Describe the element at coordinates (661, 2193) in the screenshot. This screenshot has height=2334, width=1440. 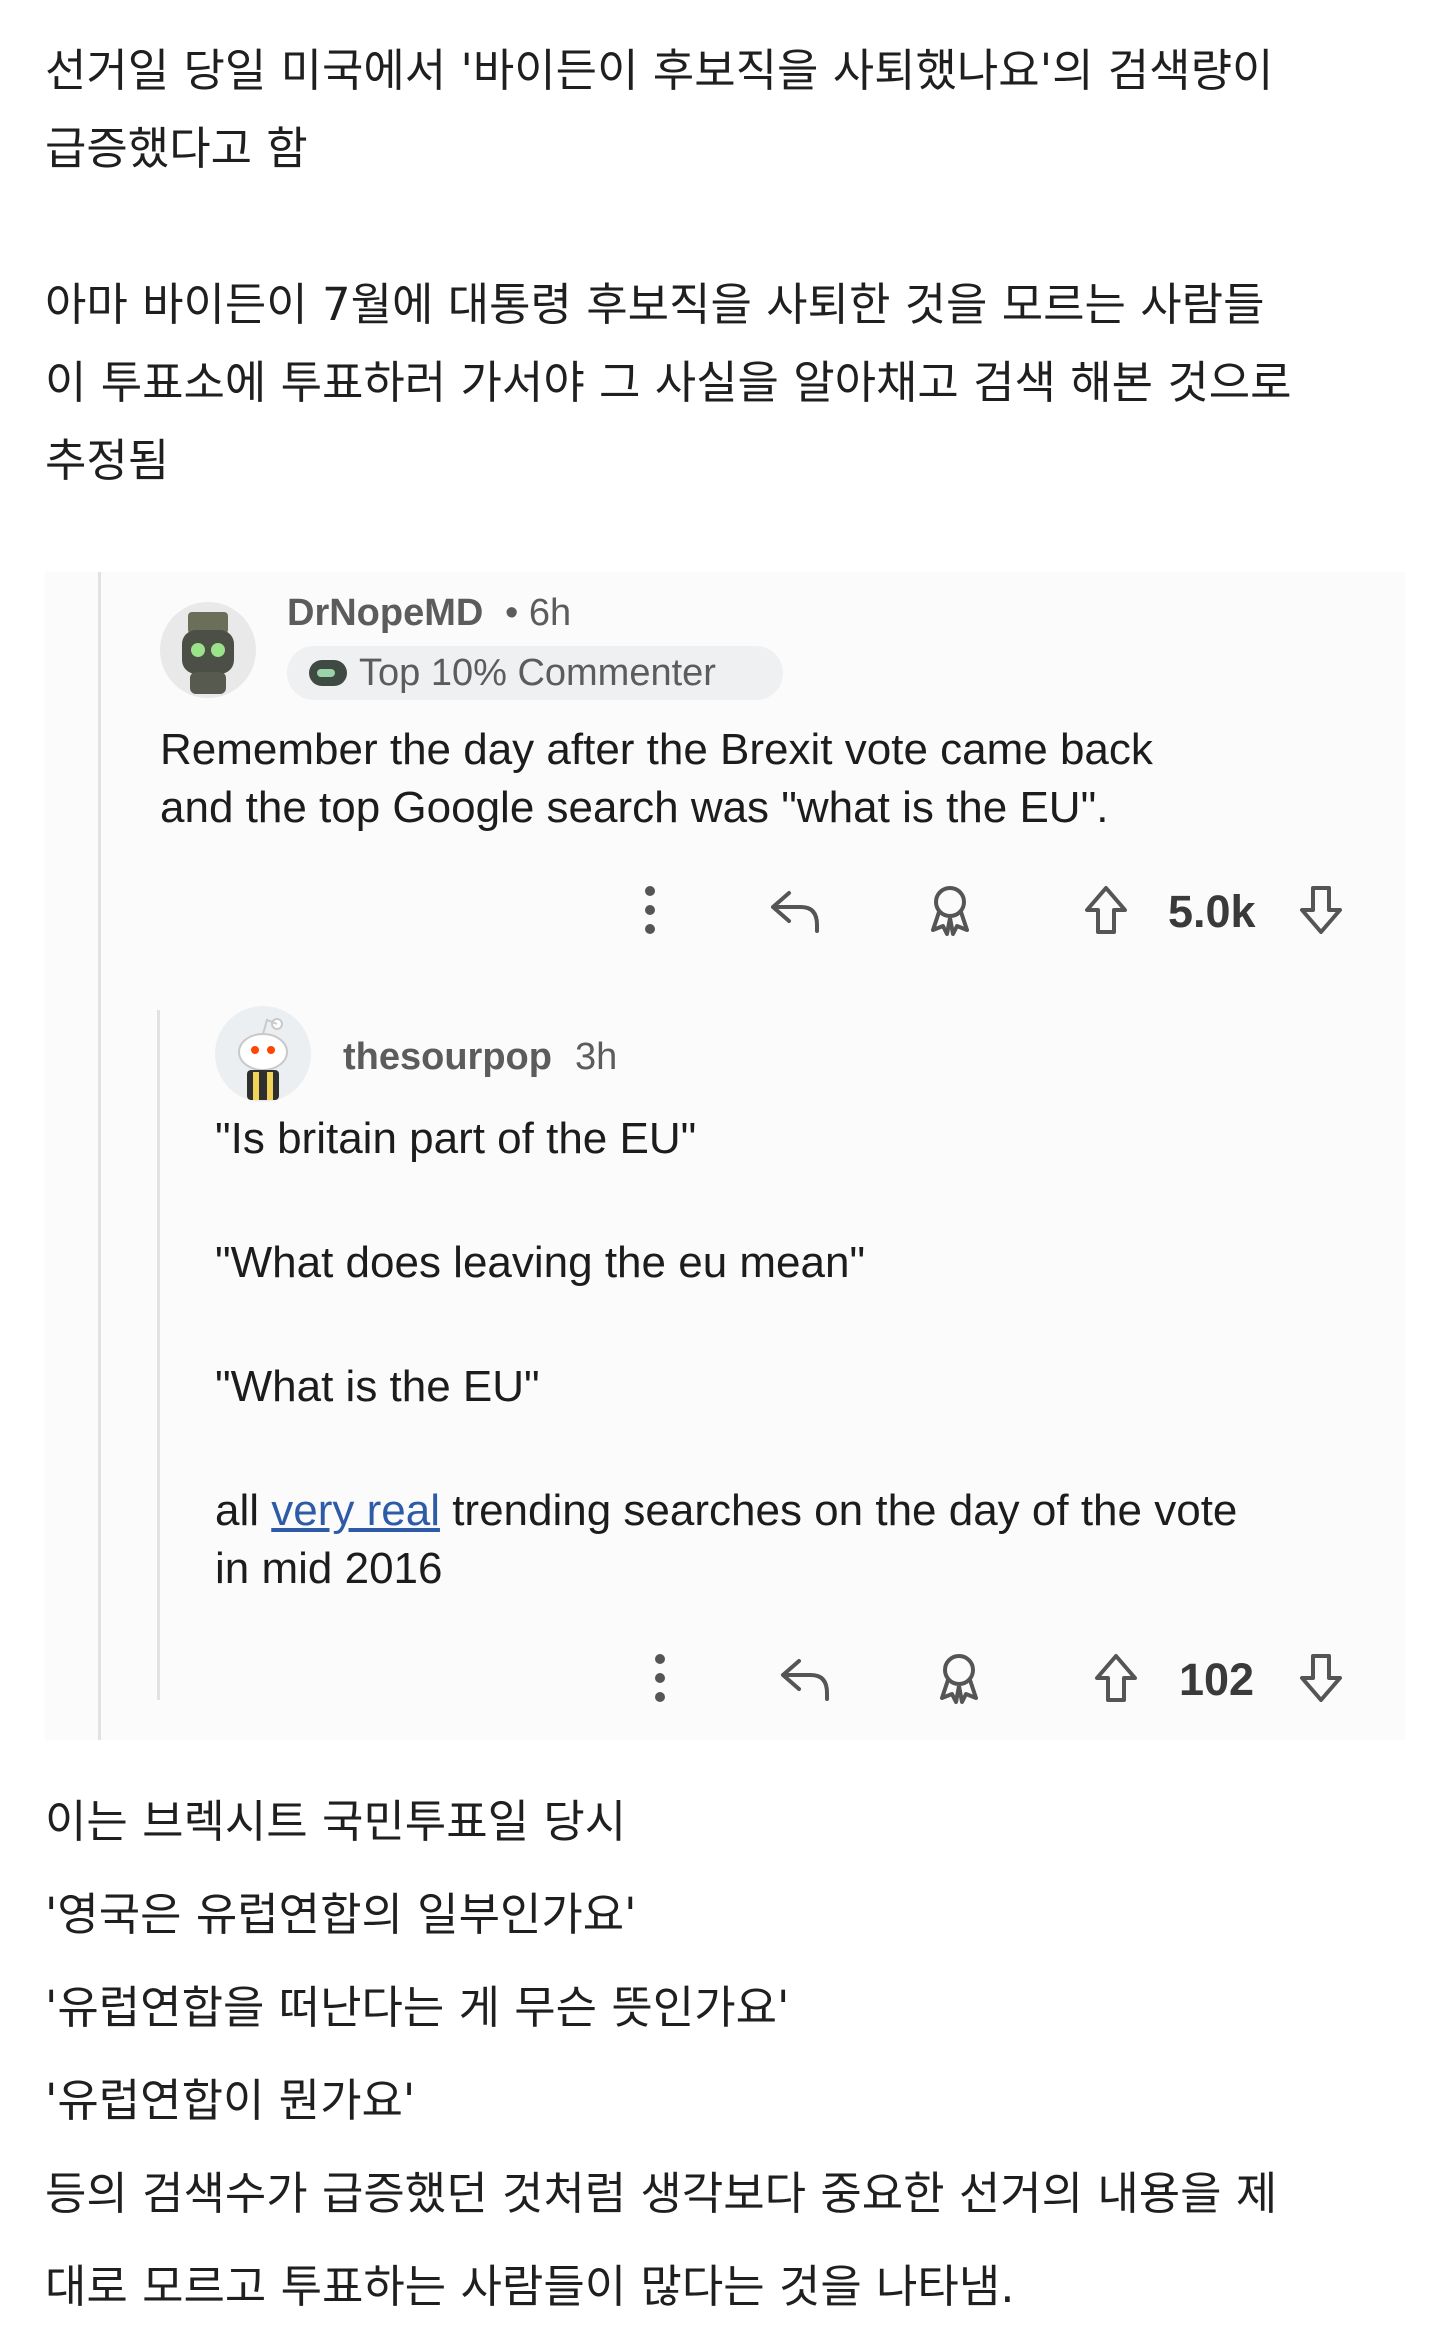
I see `outro-line: 등의 검색수가 급증했던 것처럼 생각보다 중요한 선거의 내용을 제` at that location.